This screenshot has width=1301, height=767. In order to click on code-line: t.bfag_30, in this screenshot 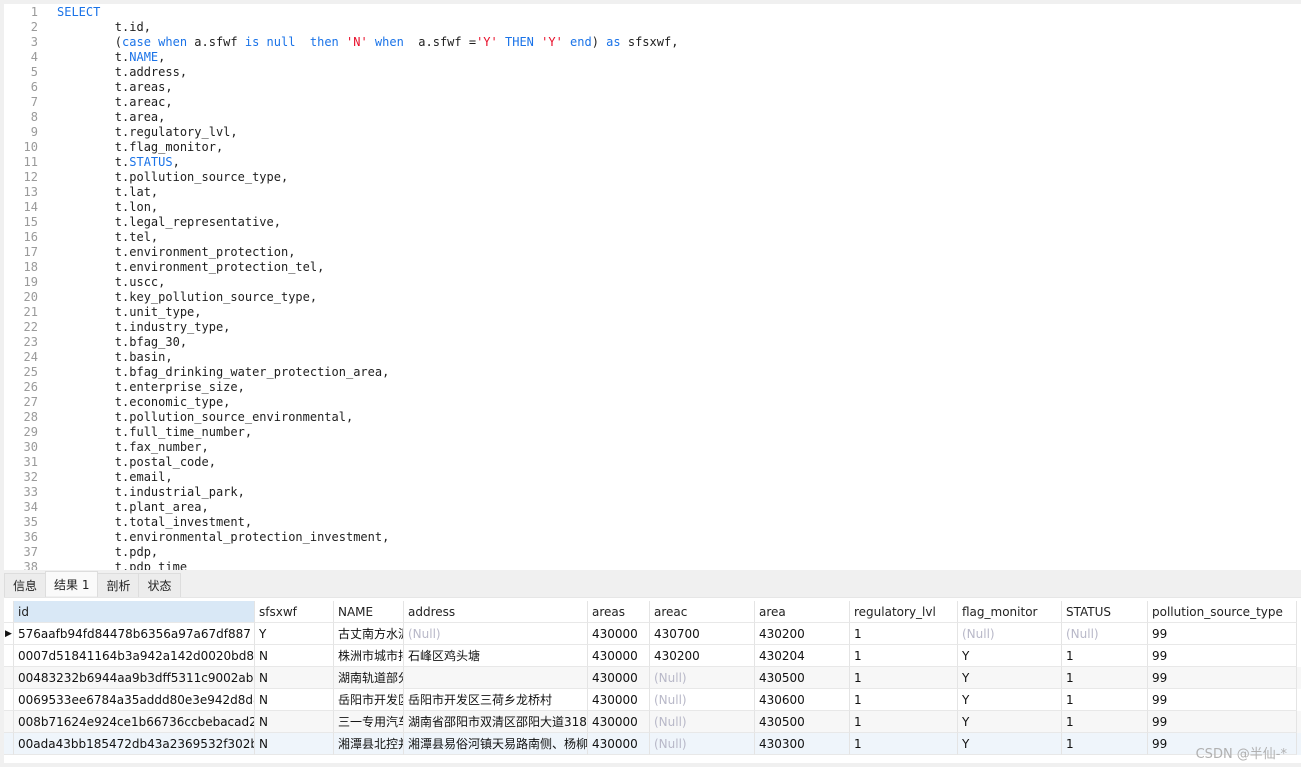, I will do `click(122, 342)`.